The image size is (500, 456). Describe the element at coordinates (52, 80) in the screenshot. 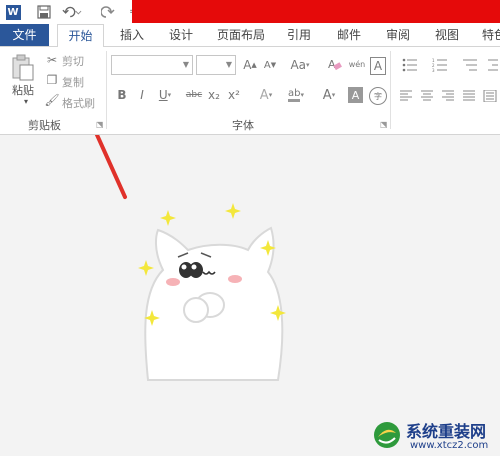

I see `copy-icon: ❐` at that location.